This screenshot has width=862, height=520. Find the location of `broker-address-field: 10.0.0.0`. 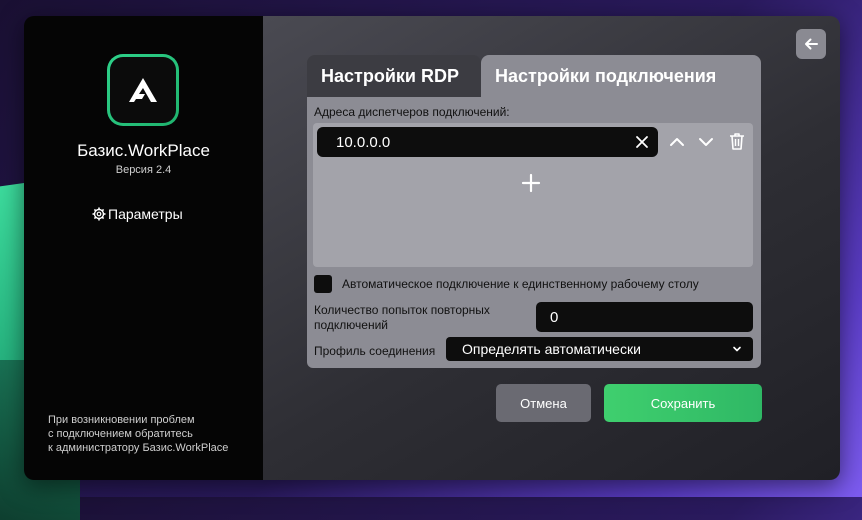

broker-address-field: 10.0.0.0 is located at coordinates (487, 142).